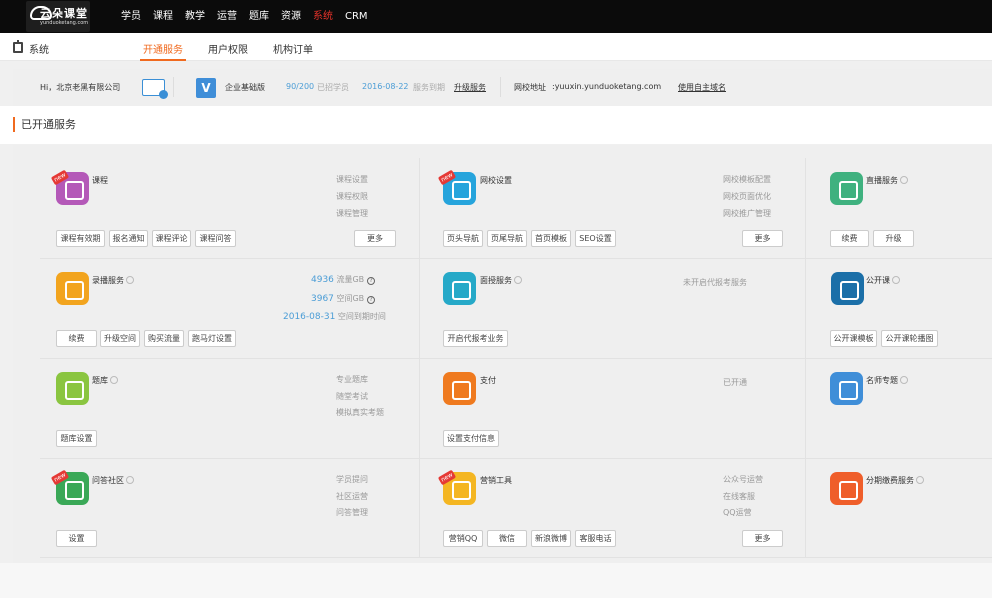  I want to click on buy-traffic-button: 购买流量, so click(164, 338).